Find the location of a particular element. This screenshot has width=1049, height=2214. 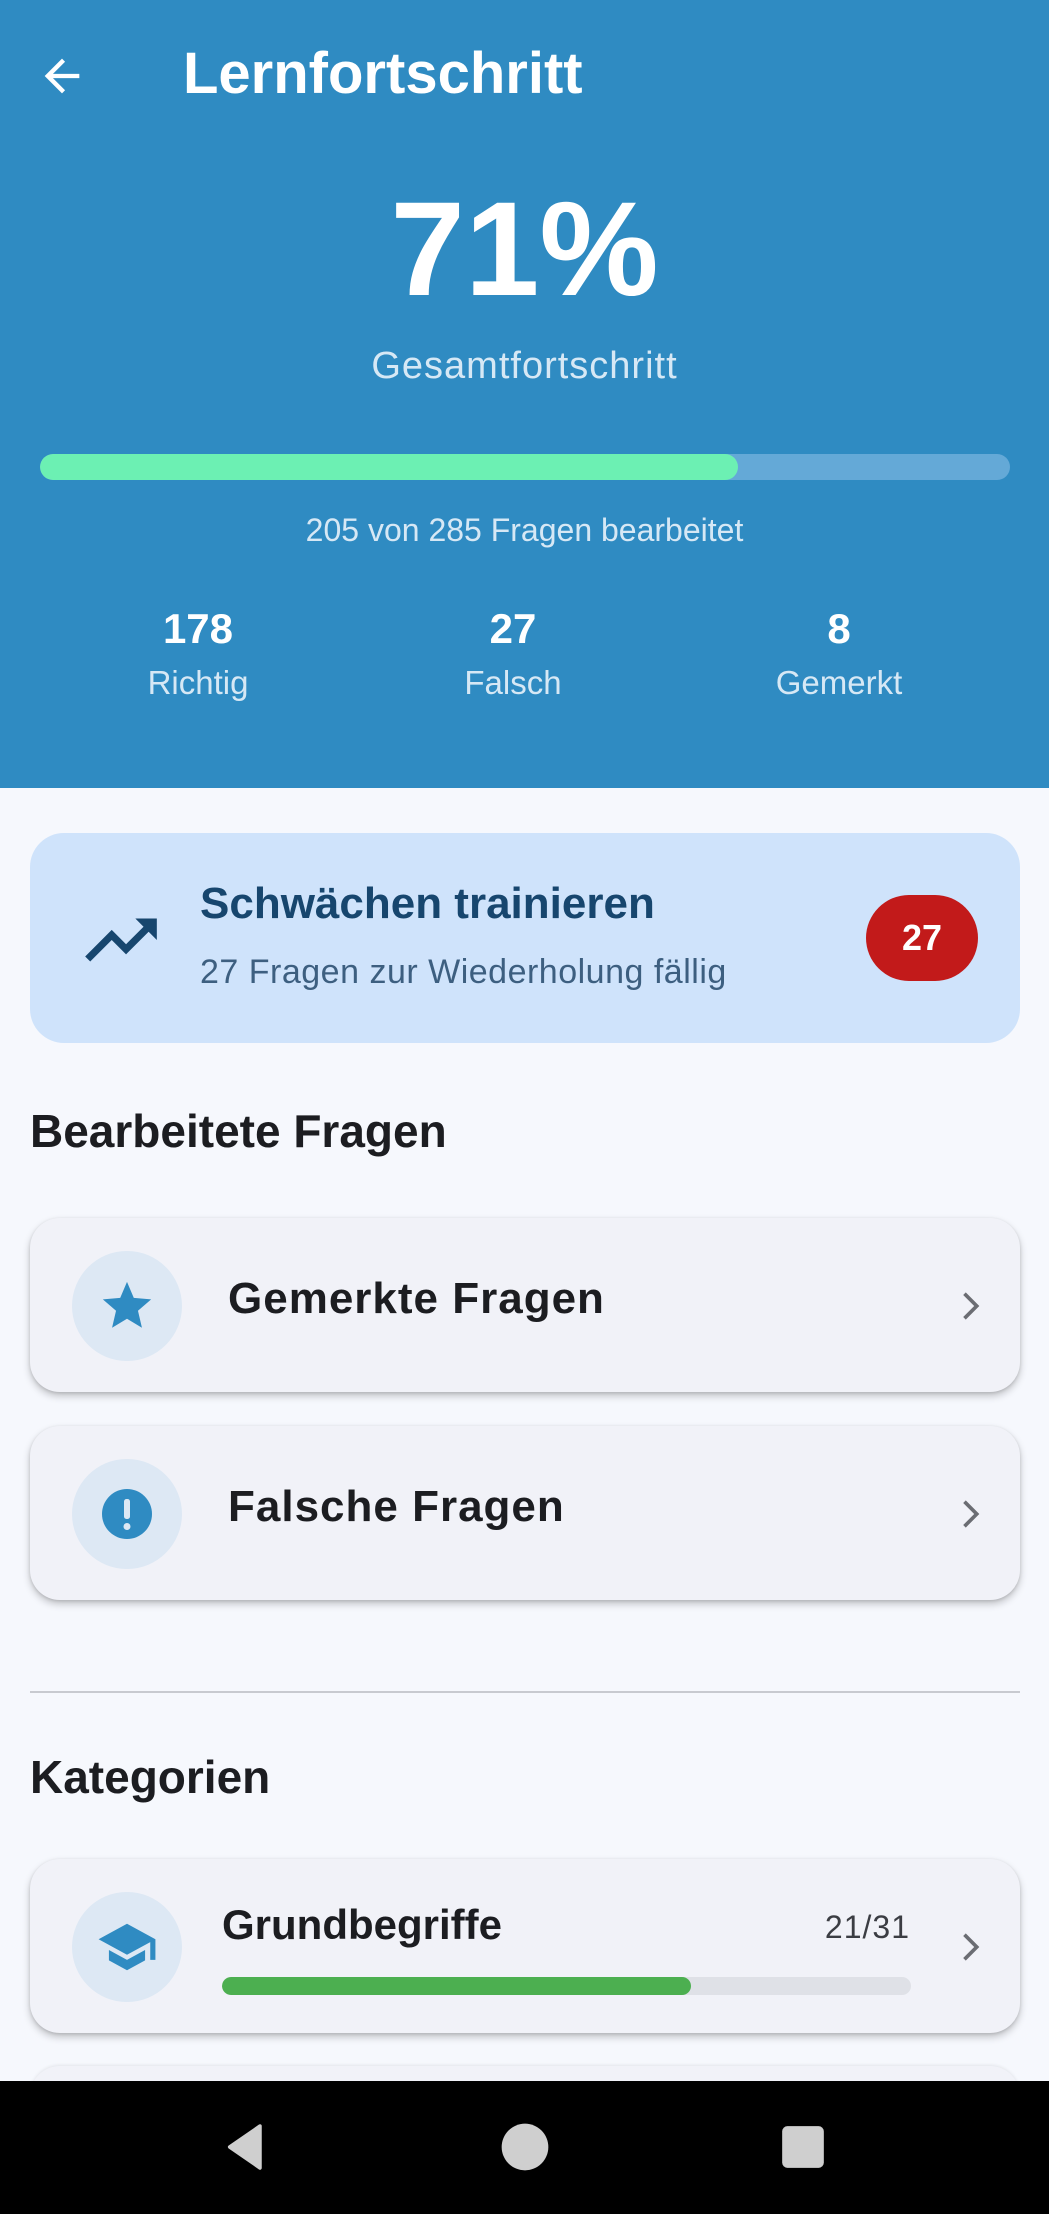

category-item-grundbegriffe: Grundbegriffe 21/31 is located at coordinates (525, 1946).